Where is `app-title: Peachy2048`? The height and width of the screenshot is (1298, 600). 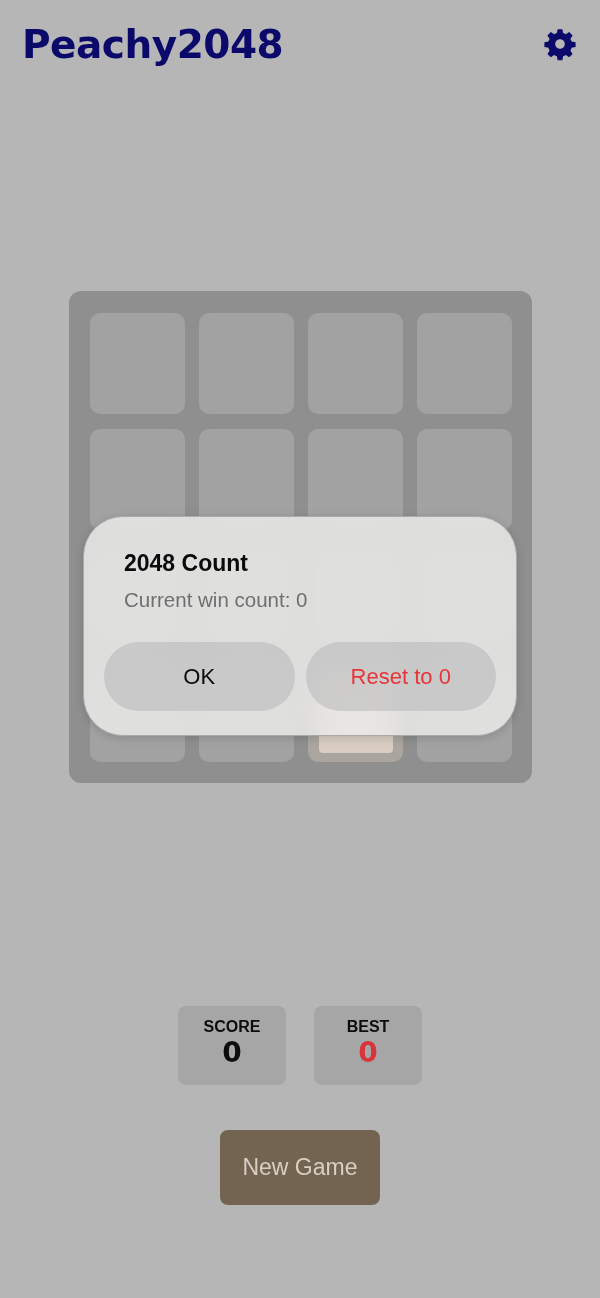
app-title: Peachy2048 is located at coordinates (153, 45).